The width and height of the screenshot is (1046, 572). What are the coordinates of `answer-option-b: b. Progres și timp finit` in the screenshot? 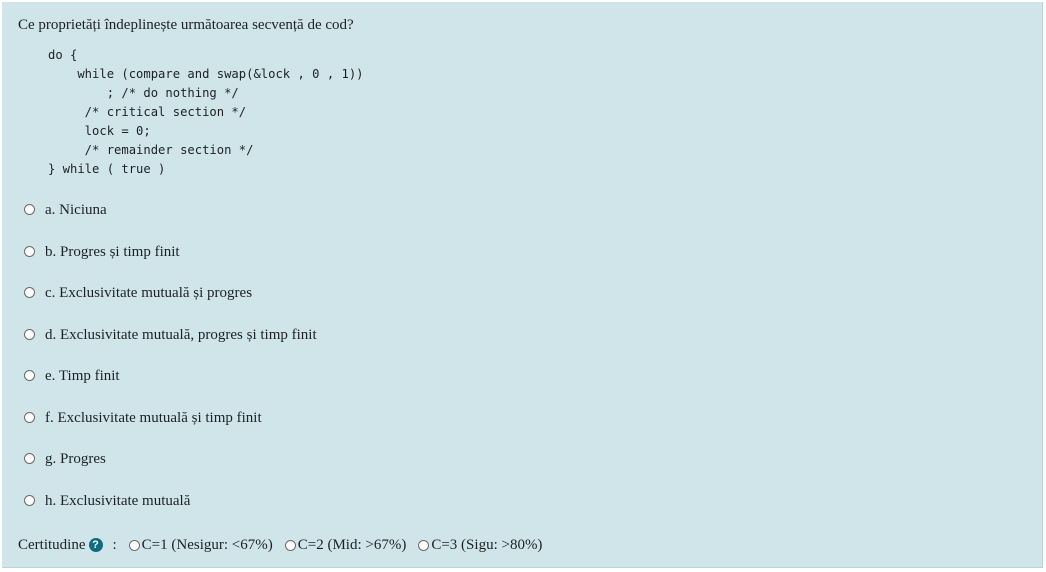 It's located at (170, 261).